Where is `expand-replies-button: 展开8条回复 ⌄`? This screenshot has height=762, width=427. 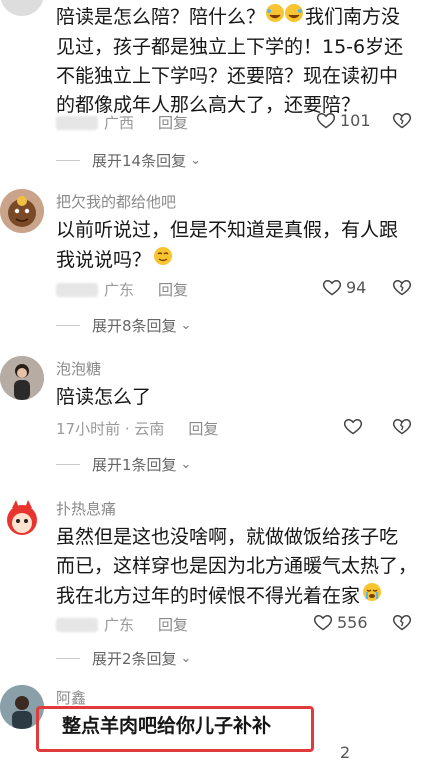 expand-replies-button: 展开8条回复 ⌄ is located at coordinates (123, 325).